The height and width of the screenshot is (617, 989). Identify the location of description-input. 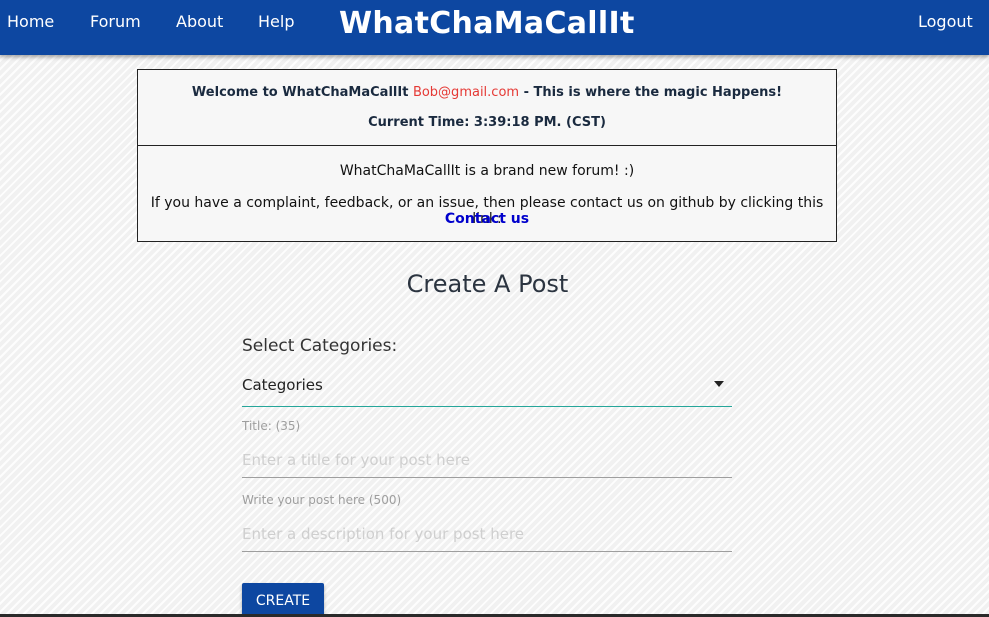
(487, 534).